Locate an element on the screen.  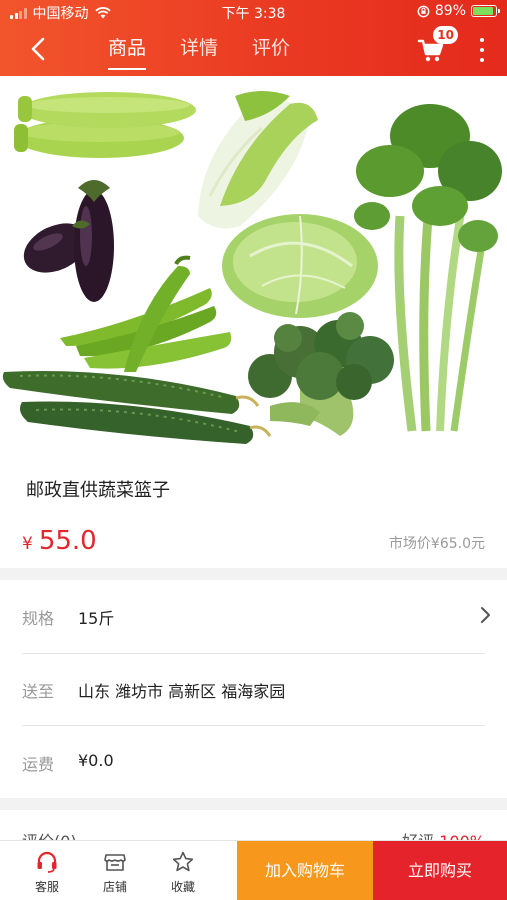
header: 中国移动 下午 3:38 89% 商品 详情 评价 10 is located at coordinates (253, 38).